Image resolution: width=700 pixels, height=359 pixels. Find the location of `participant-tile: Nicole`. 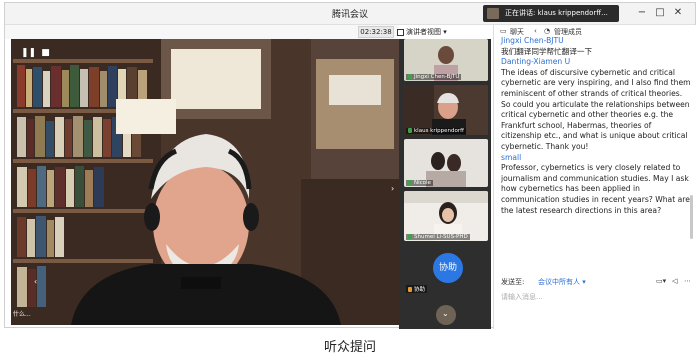

participant-tile: Nicole is located at coordinates (446, 163).